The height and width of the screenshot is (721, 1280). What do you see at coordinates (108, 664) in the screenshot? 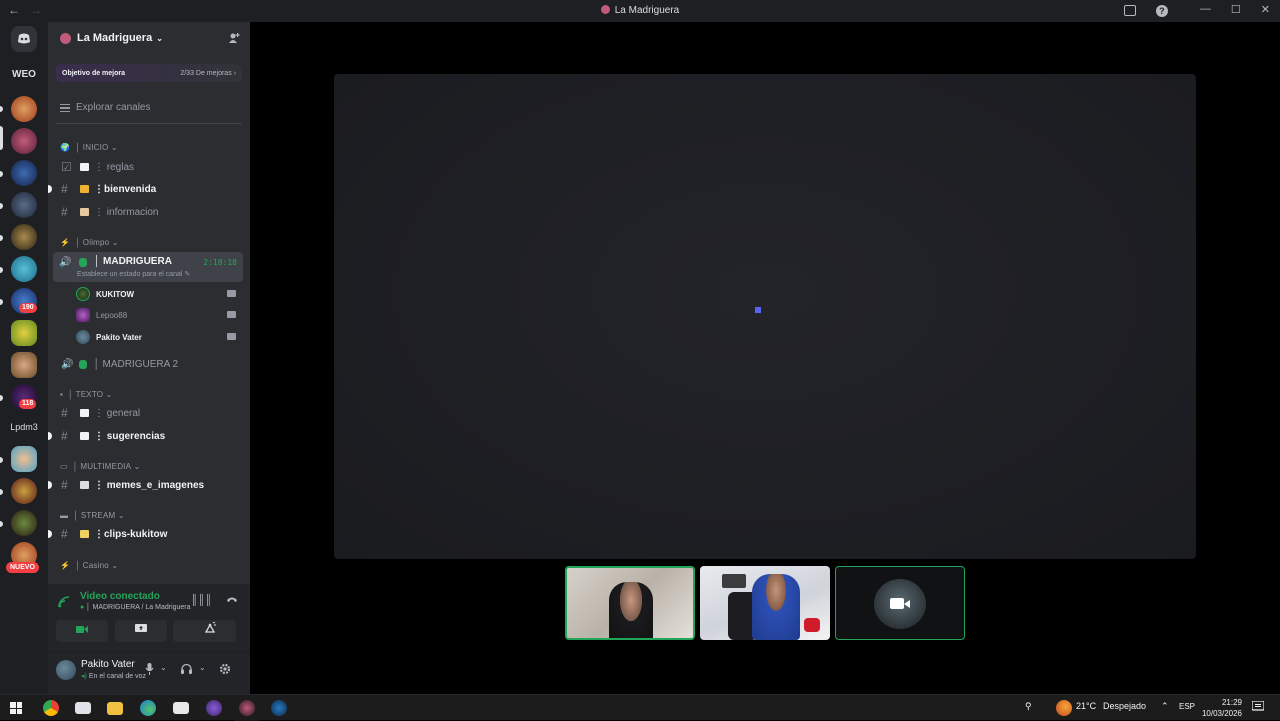
I see `user-name: Pakito Vater` at bounding box center [108, 664].